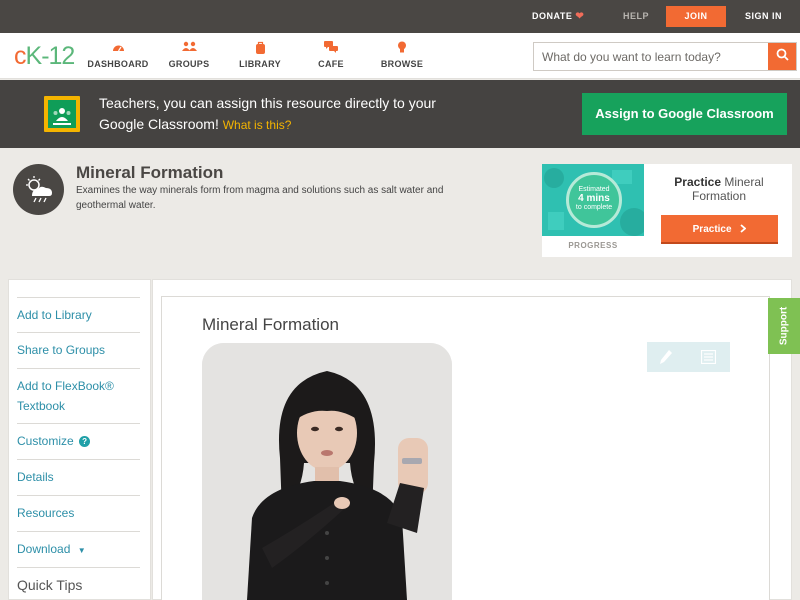  Describe the element at coordinates (81, 550) in the screenshot. I see `caret-down-icon: ▼` at that location.